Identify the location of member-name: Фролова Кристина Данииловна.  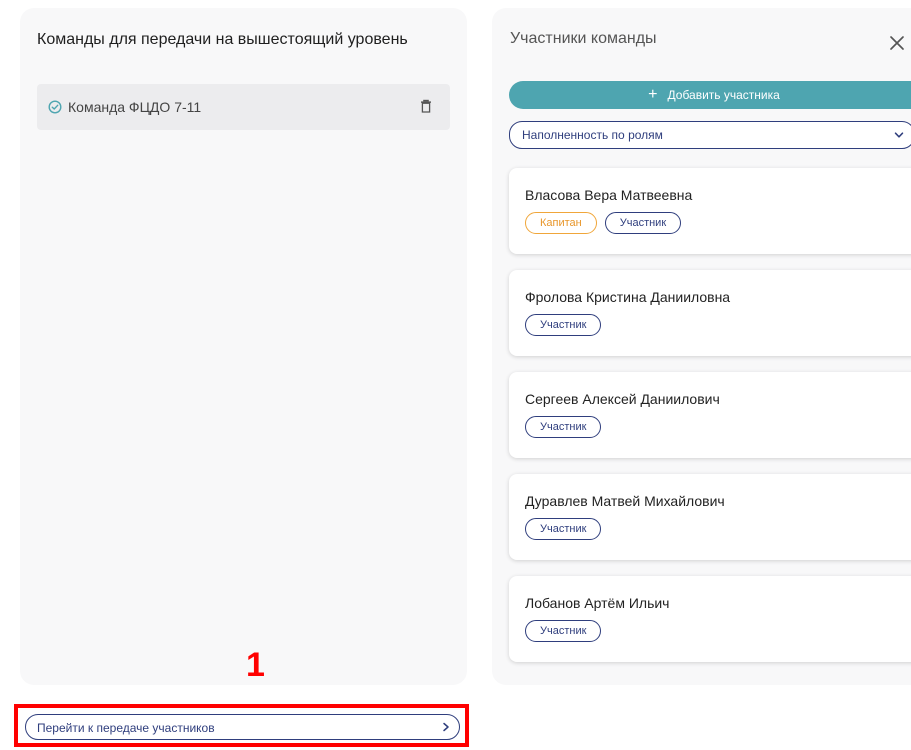
(628, 297).